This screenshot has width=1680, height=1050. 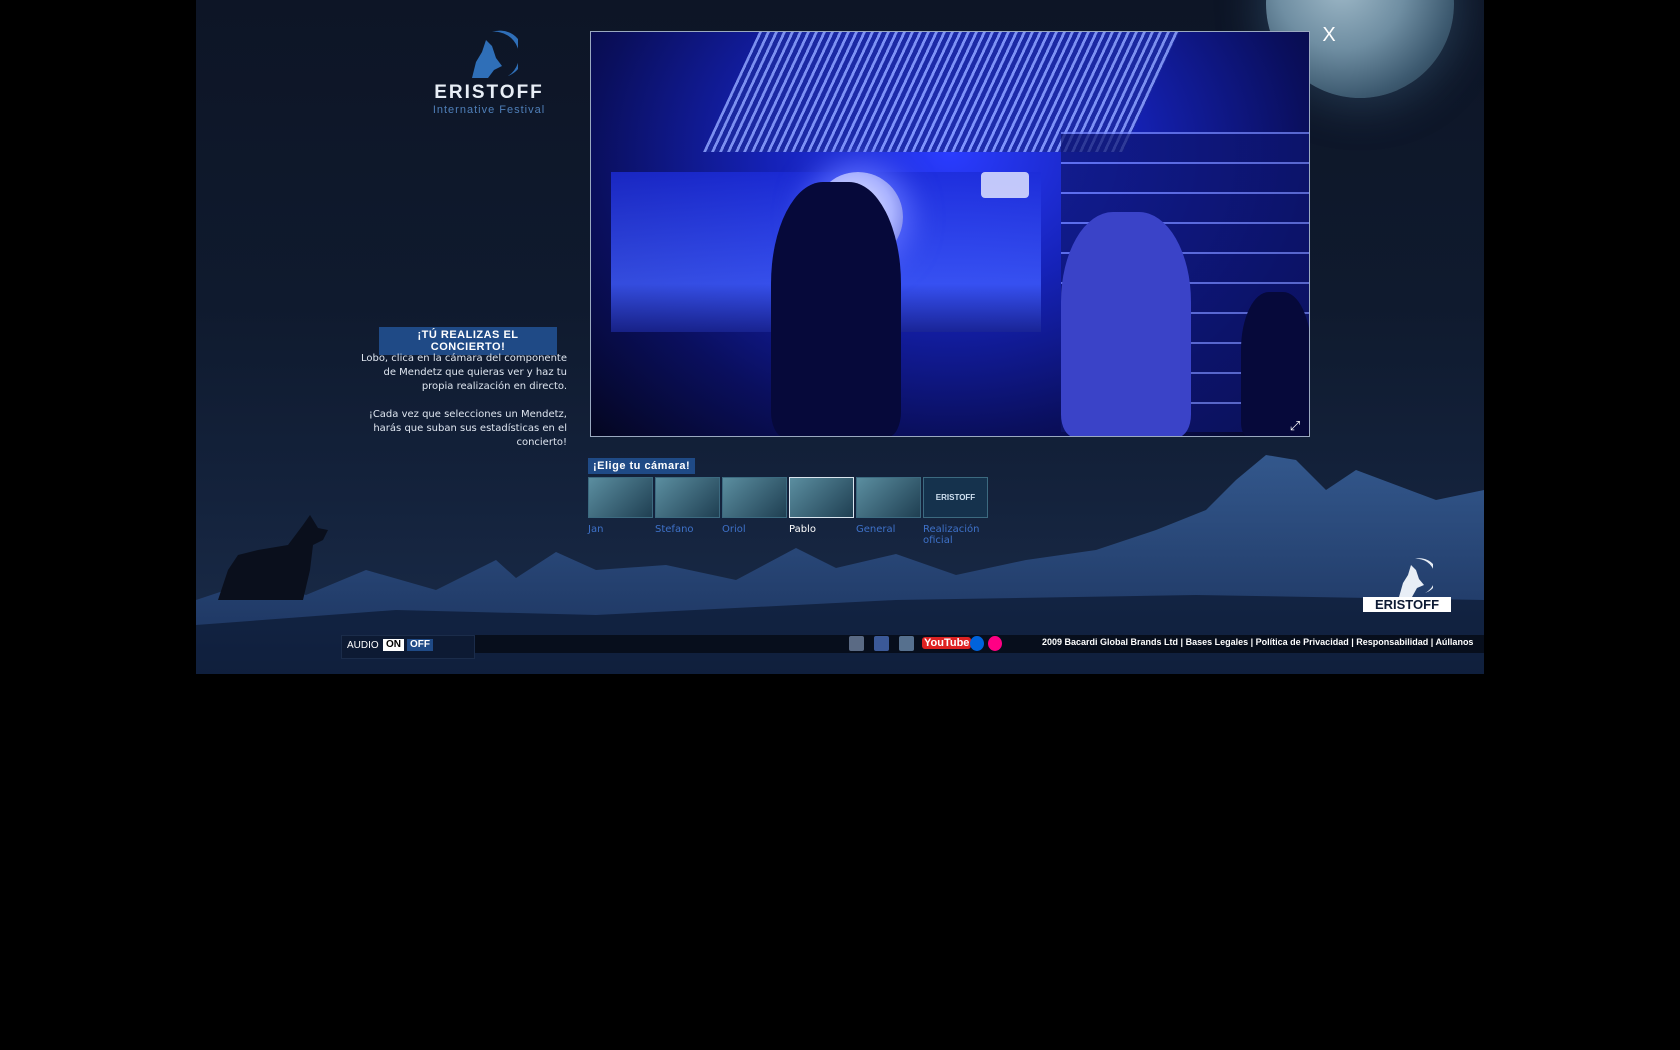 I want to click on rss-icon, so click(x=856, y=643).